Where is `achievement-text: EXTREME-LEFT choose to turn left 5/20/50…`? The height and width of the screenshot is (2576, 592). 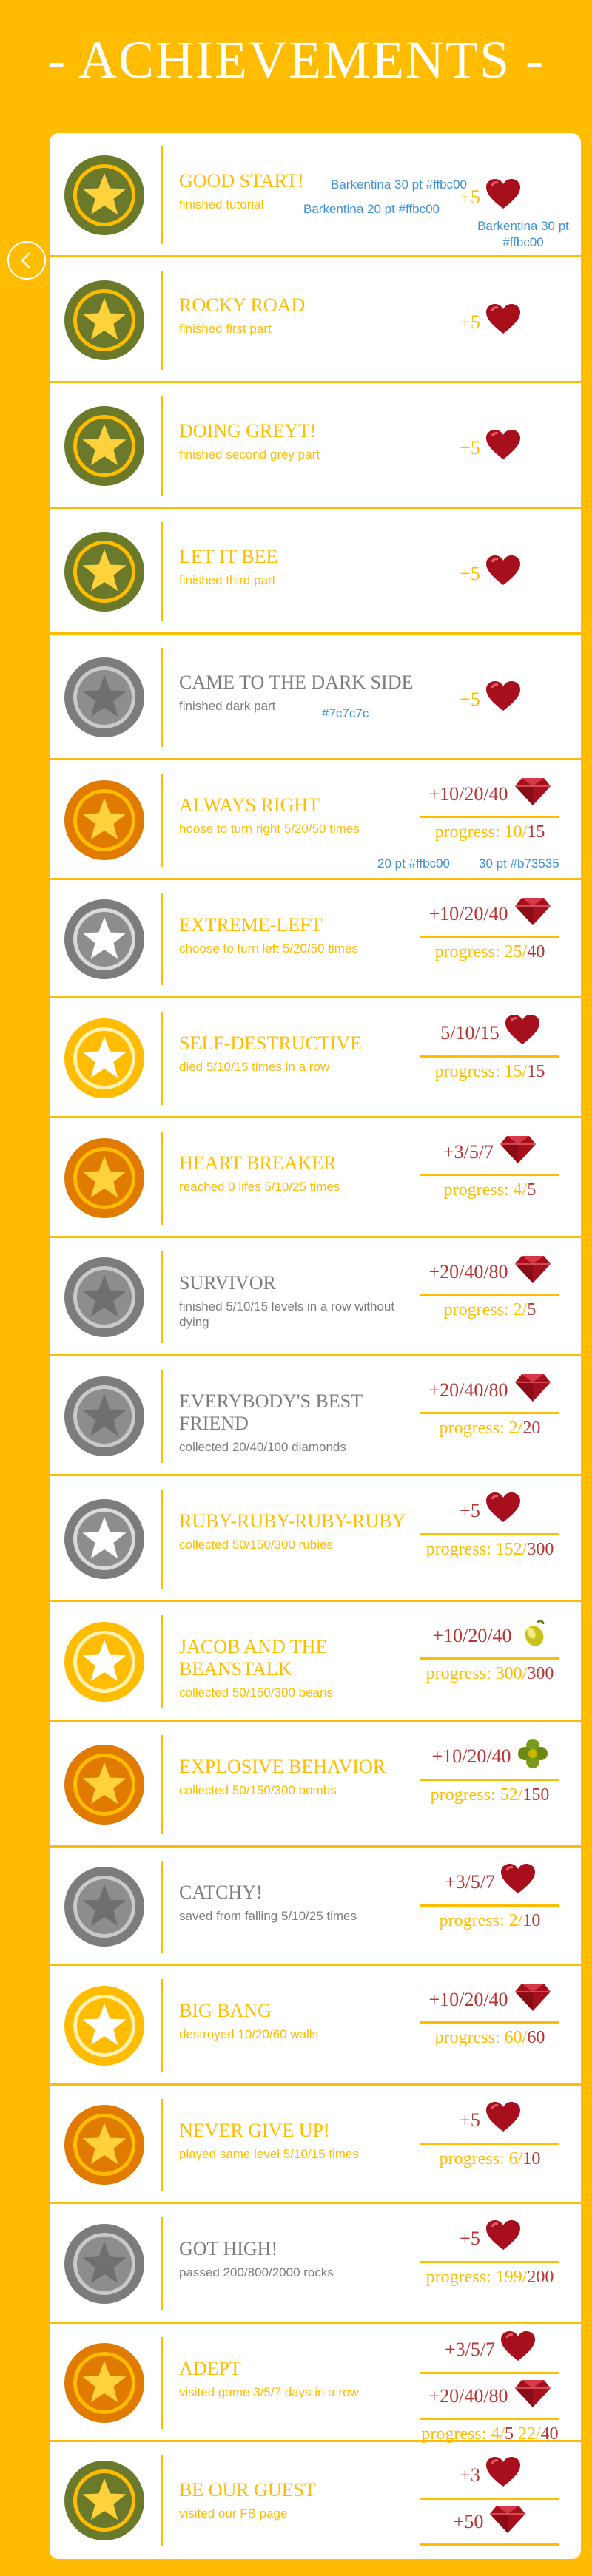 achievement-text: EXTREME-LEFT choose to turn left 5/20/50… is located at coordinates (293, 935).